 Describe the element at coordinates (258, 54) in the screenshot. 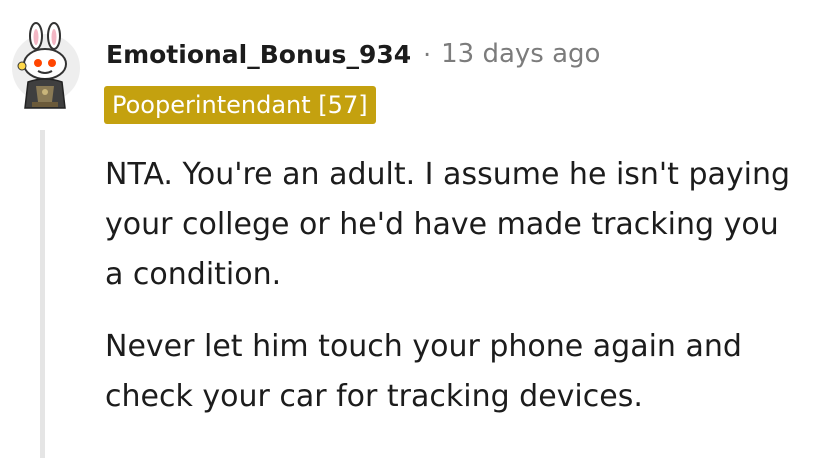

I see `username-link: Emotional_Bonus_934` at that location.